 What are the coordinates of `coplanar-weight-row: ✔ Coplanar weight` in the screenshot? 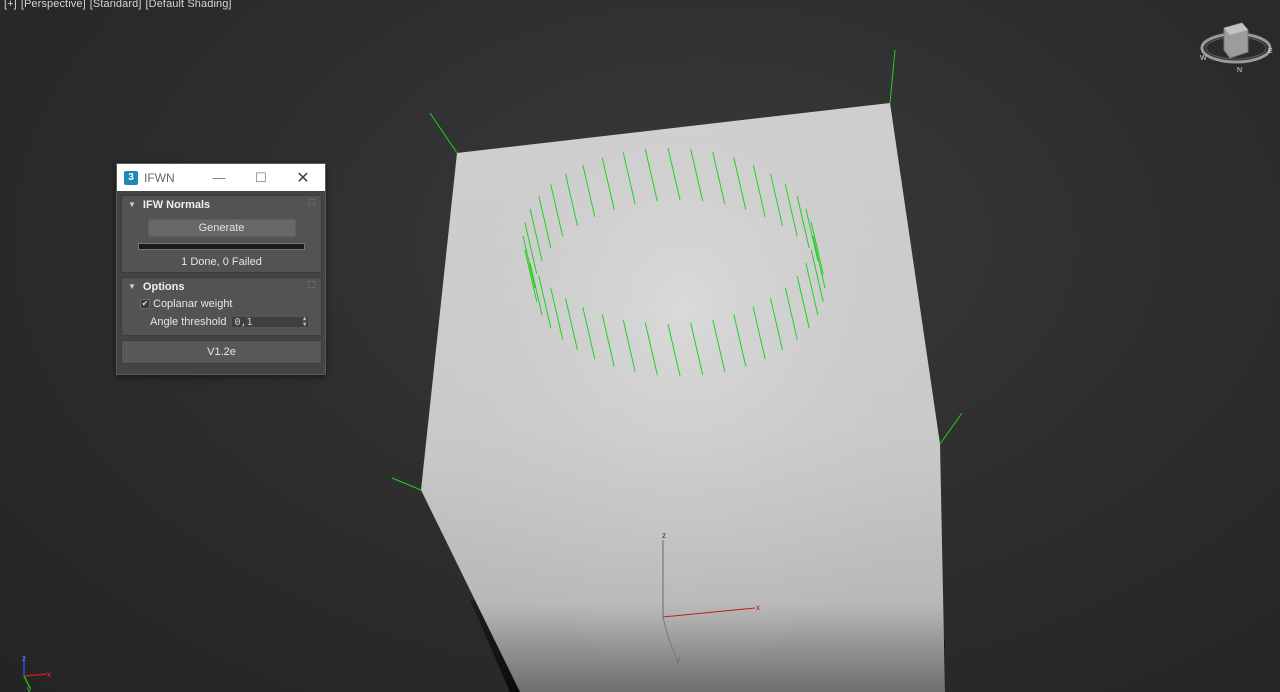 It's located at (221, 304).